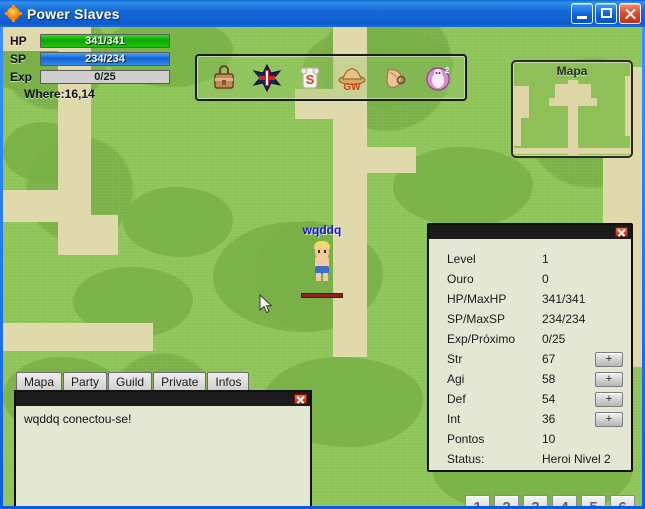  Describe the element at coordinates (266, 303) in the screenshot. I see `mouse-cursor` at that location.